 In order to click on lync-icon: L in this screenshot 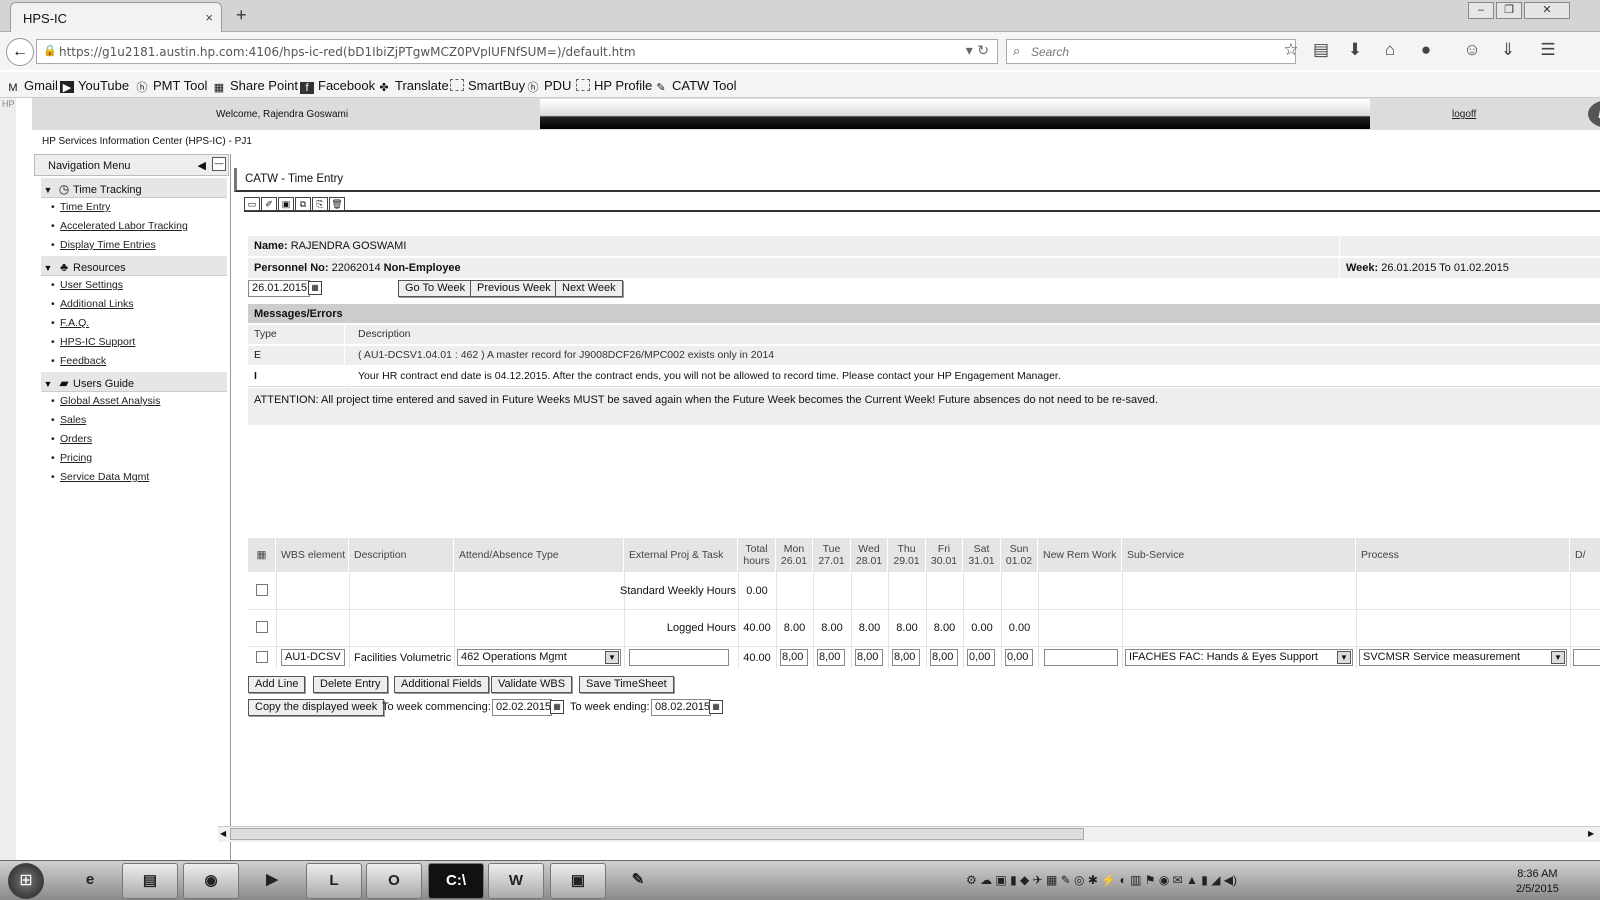, I will do `click(334, 881)`.